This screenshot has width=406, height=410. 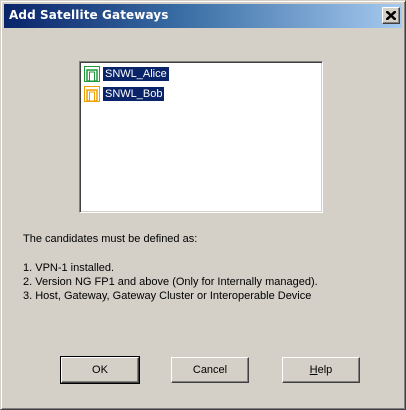 I want to click on close-button, so click(x=391, y=15).